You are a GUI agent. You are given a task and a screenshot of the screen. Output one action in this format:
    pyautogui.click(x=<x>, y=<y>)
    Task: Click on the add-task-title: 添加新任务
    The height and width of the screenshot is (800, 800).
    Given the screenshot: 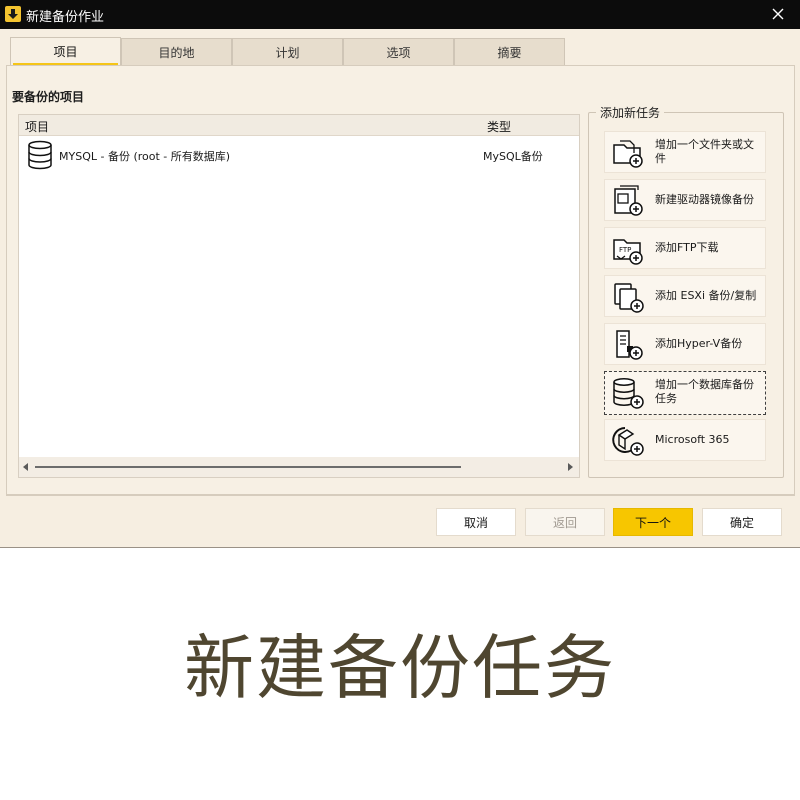 What is the action you would take?
    pyautogui.click(x=630, y=112)
    